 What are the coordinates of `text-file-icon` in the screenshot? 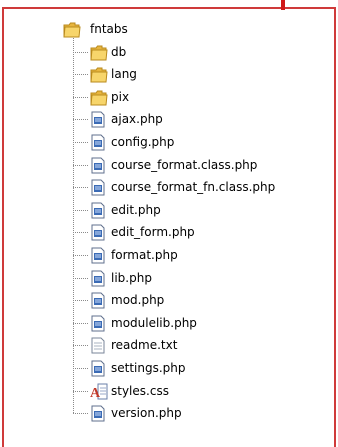 It's located at (98, 345).